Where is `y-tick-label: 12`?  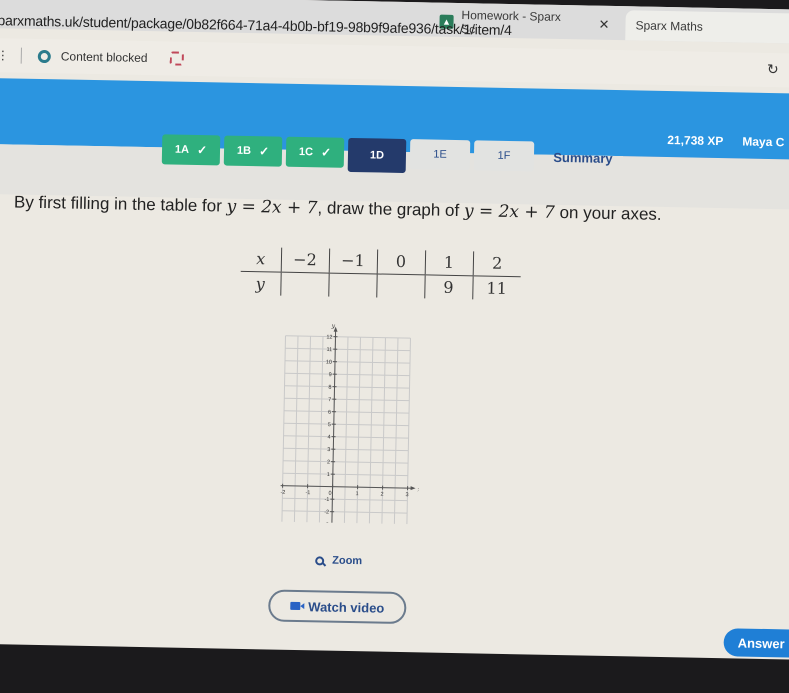
y-tick-label: 12 is located at coordinates (329, 338).